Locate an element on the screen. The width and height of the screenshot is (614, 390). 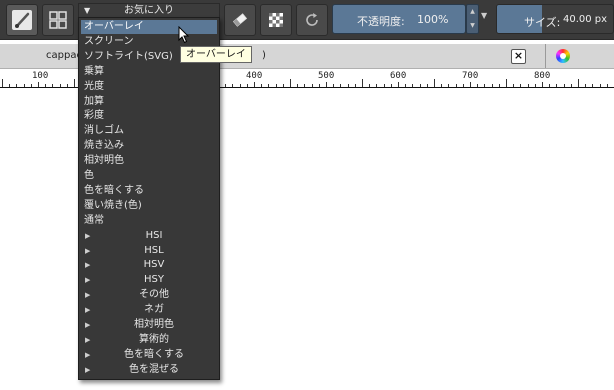
preserve-alpha-button is located at coordinates (276, 20).